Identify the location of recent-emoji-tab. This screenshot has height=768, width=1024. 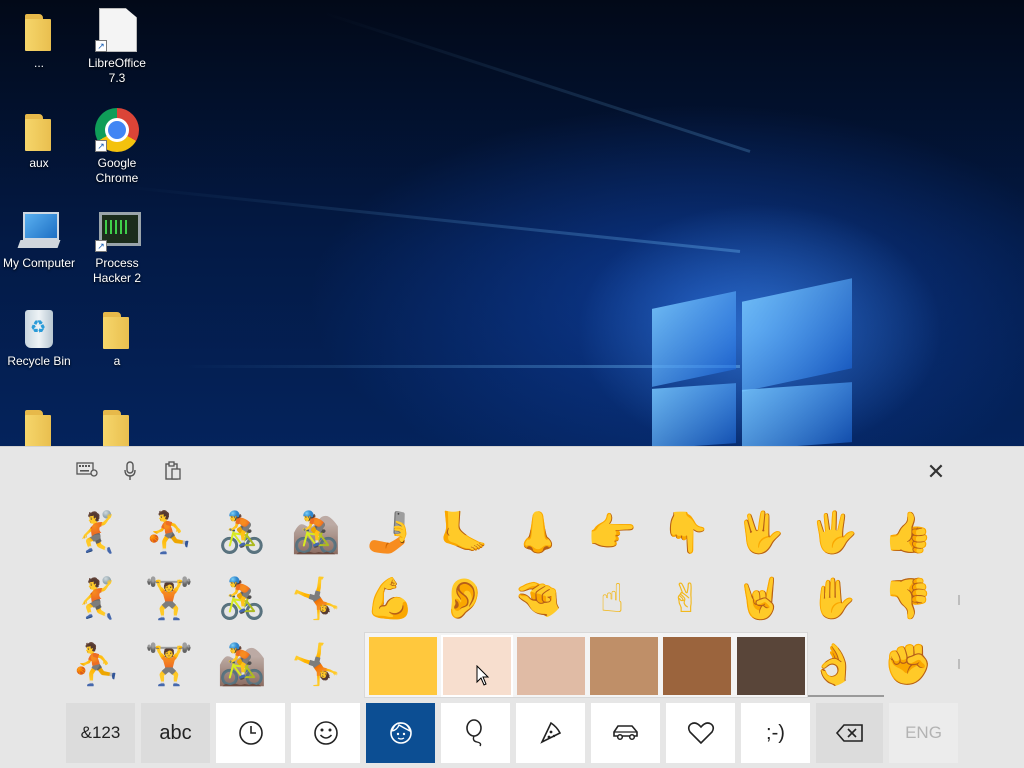
(250, 733).